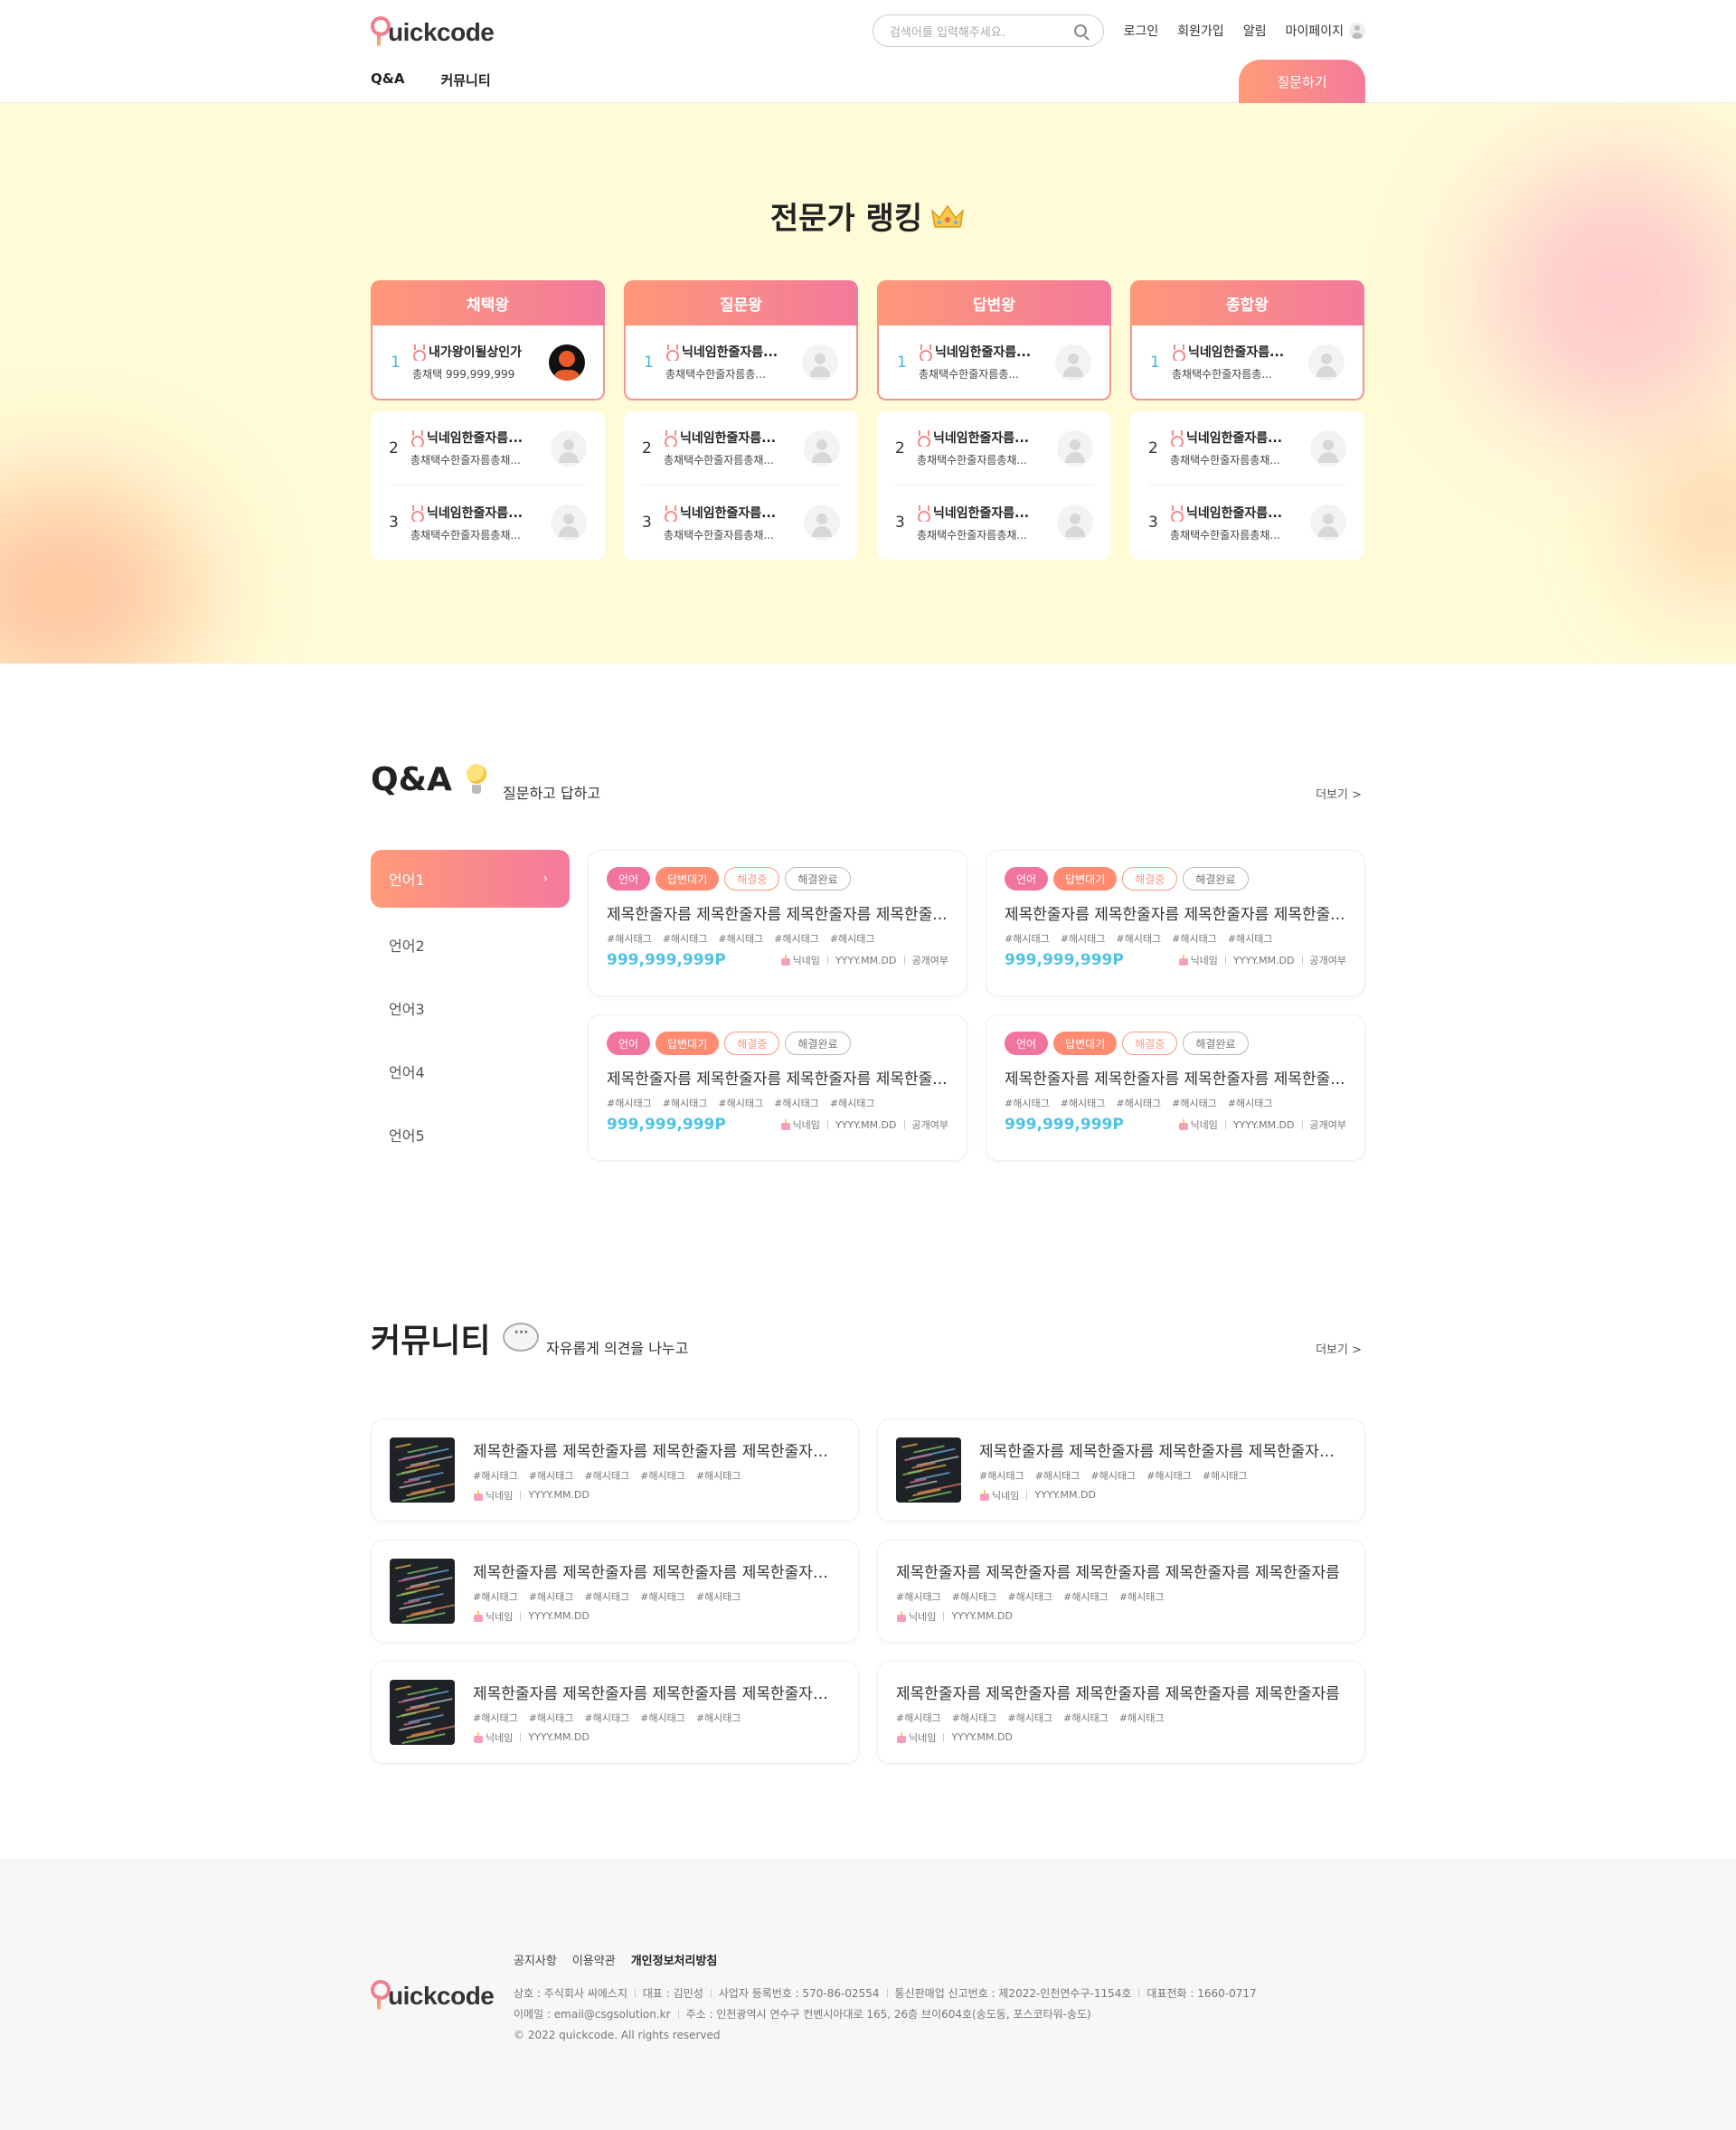  I want to click on qna-more-link: 더보기 >, so click(1339, 793).